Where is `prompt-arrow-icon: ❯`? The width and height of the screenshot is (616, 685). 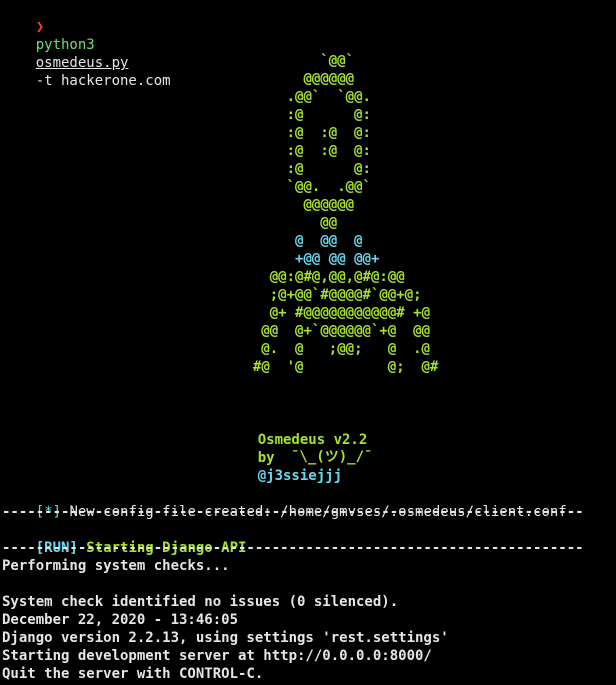 prompt-arrow-icon: ❯ is located at coordinates (40, 27).